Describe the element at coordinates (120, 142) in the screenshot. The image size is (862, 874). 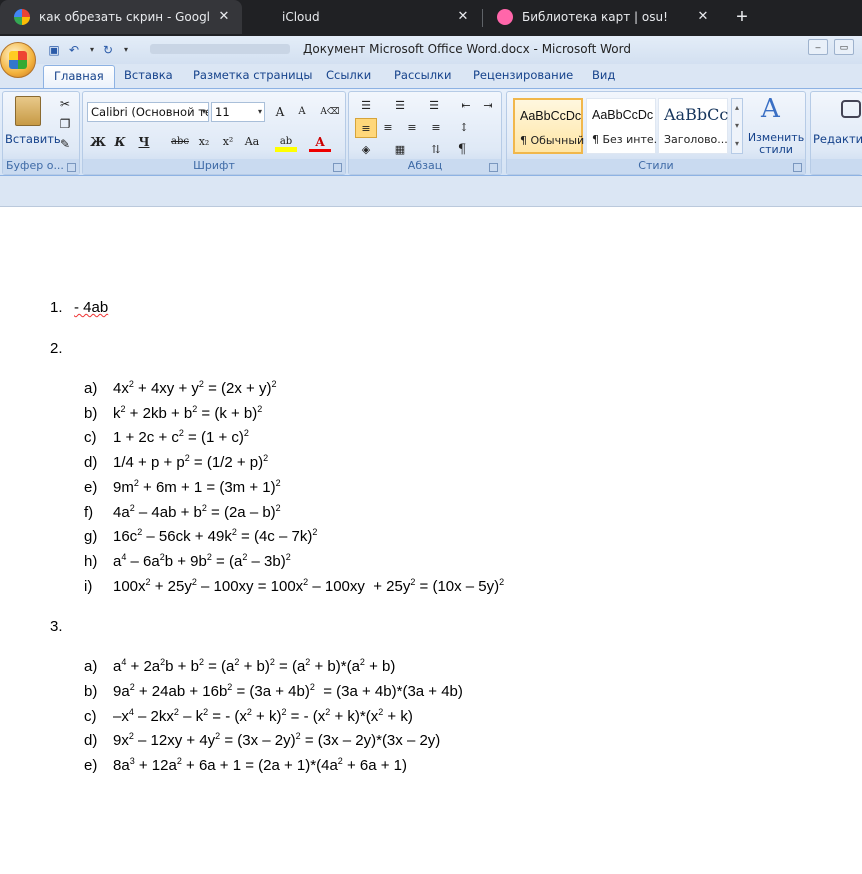
I see `italic-button: К` at that location.